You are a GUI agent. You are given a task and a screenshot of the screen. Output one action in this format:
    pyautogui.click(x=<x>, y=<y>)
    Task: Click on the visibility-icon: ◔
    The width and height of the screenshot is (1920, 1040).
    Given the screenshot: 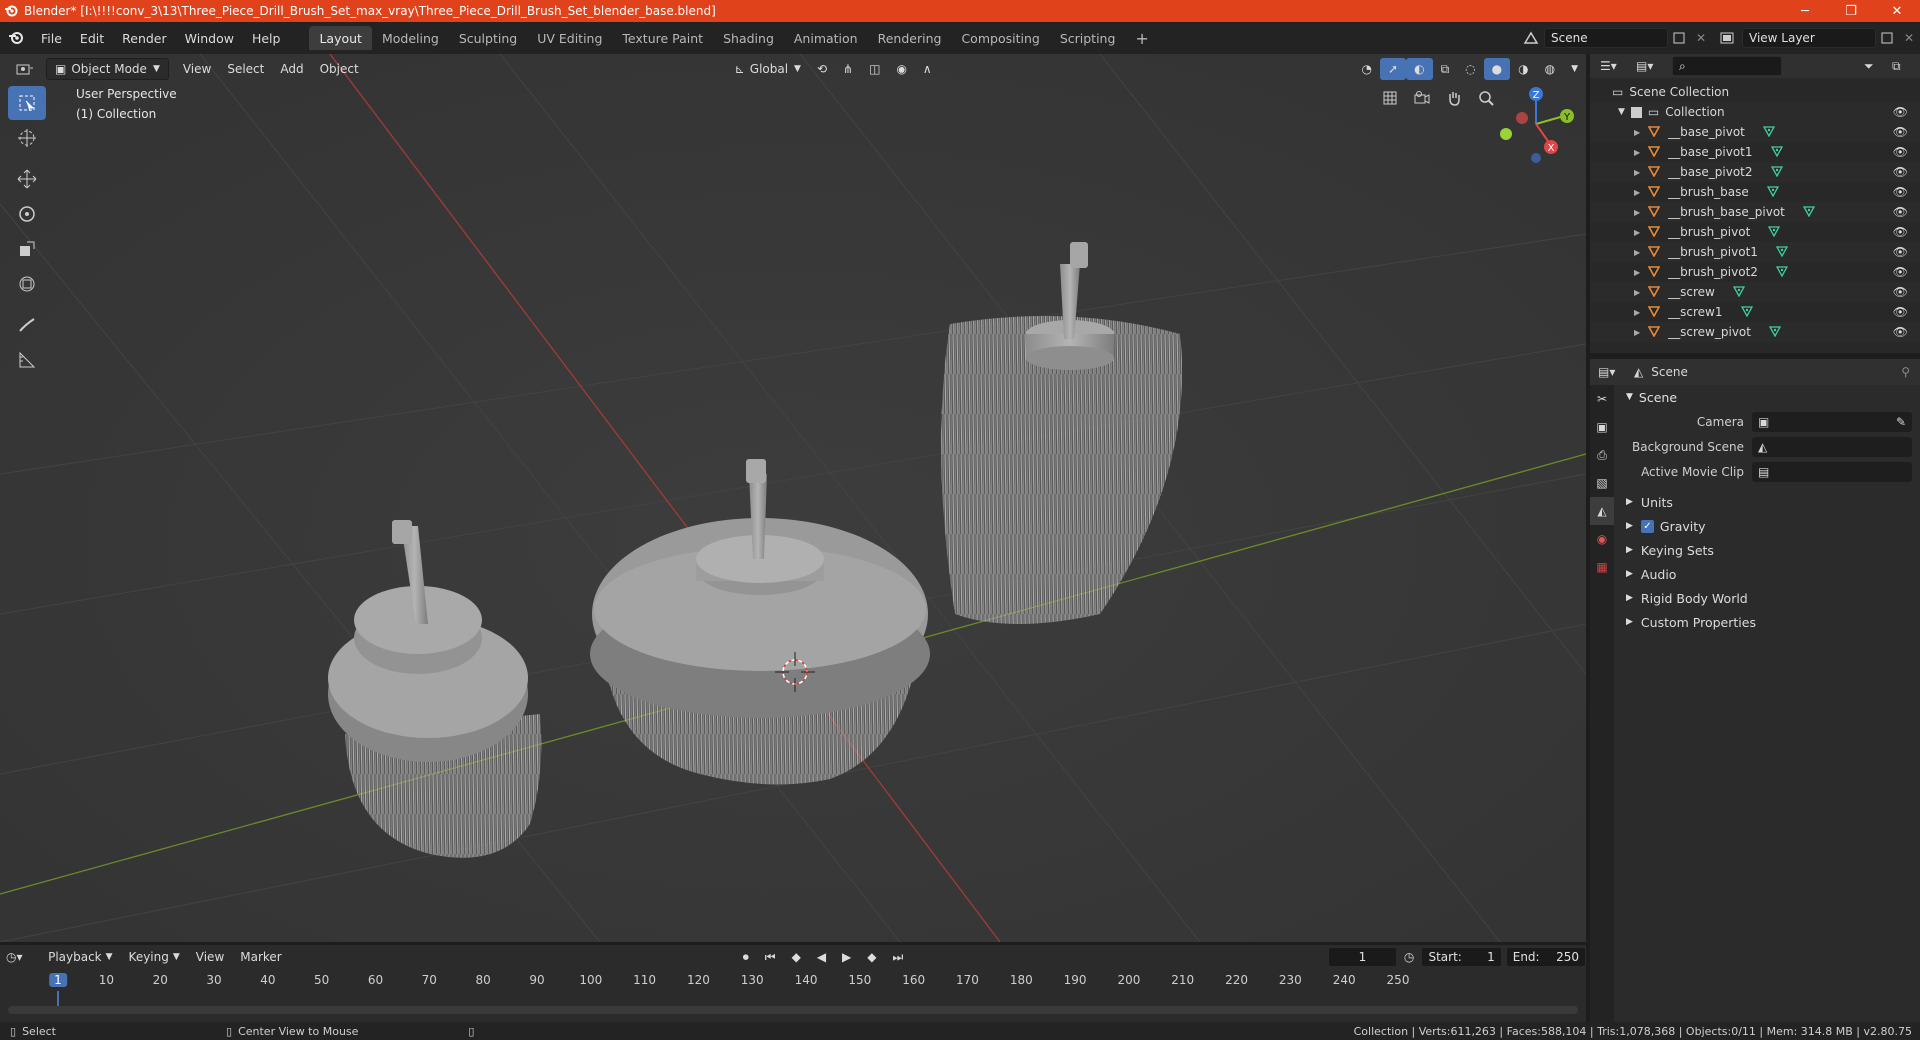 What is the action you would take?
    pyautogui.click(x=1367, y=69)
    